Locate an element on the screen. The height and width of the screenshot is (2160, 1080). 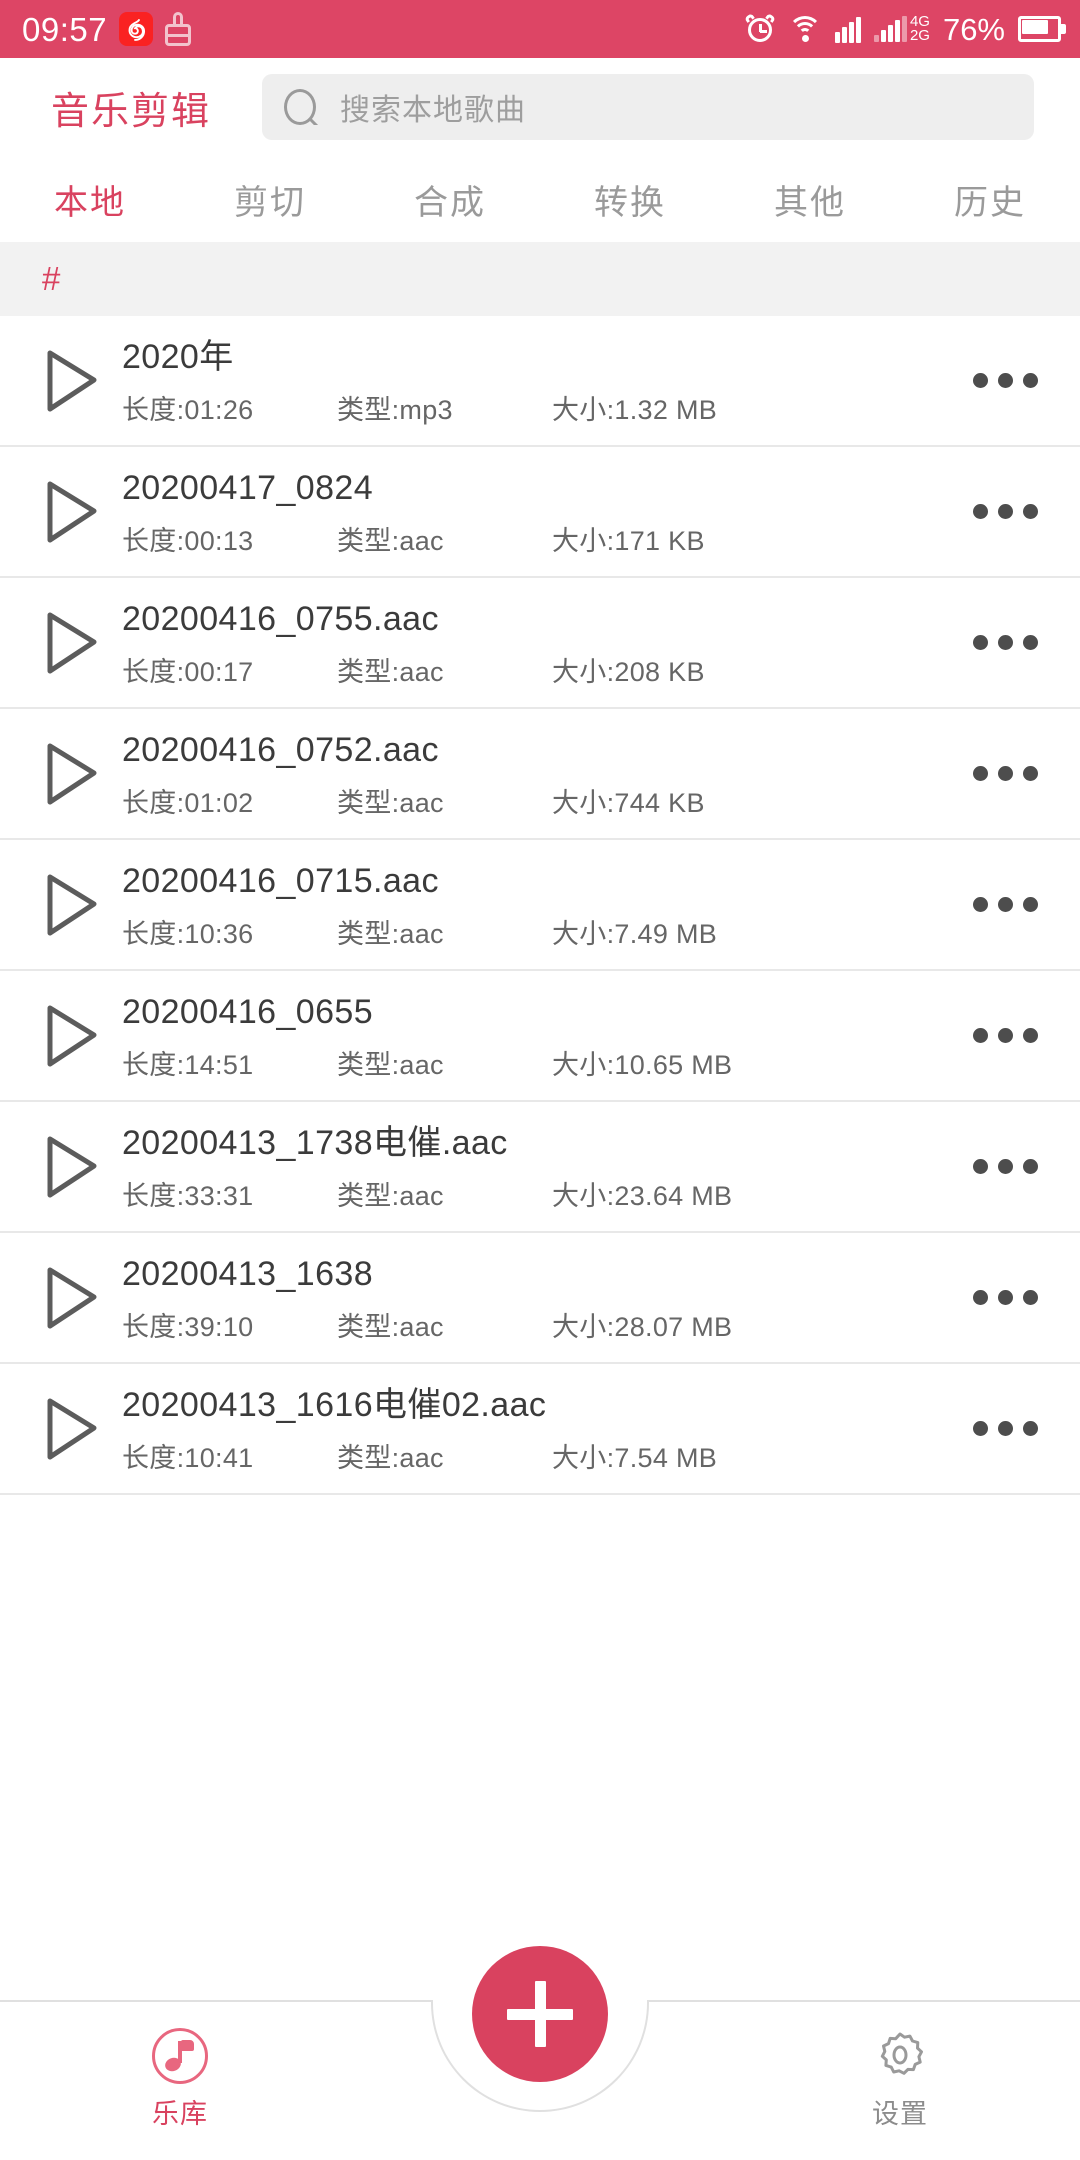
song-info: 2020年长度:01:26 类型:mp3 大小:1.32 MB is located at coordinates (543, 381).